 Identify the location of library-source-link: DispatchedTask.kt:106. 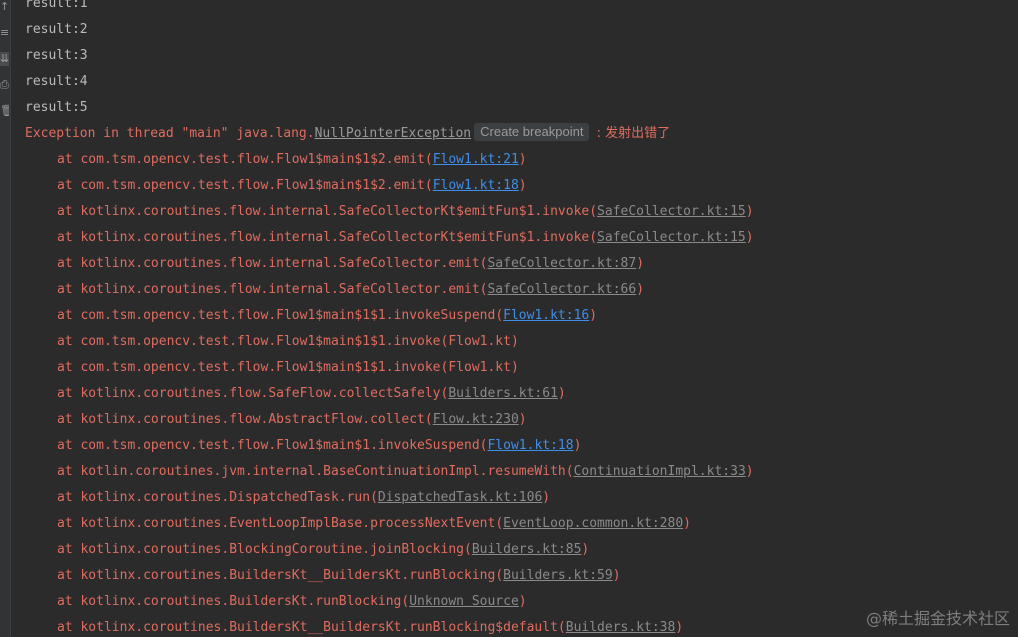
(460, 497).